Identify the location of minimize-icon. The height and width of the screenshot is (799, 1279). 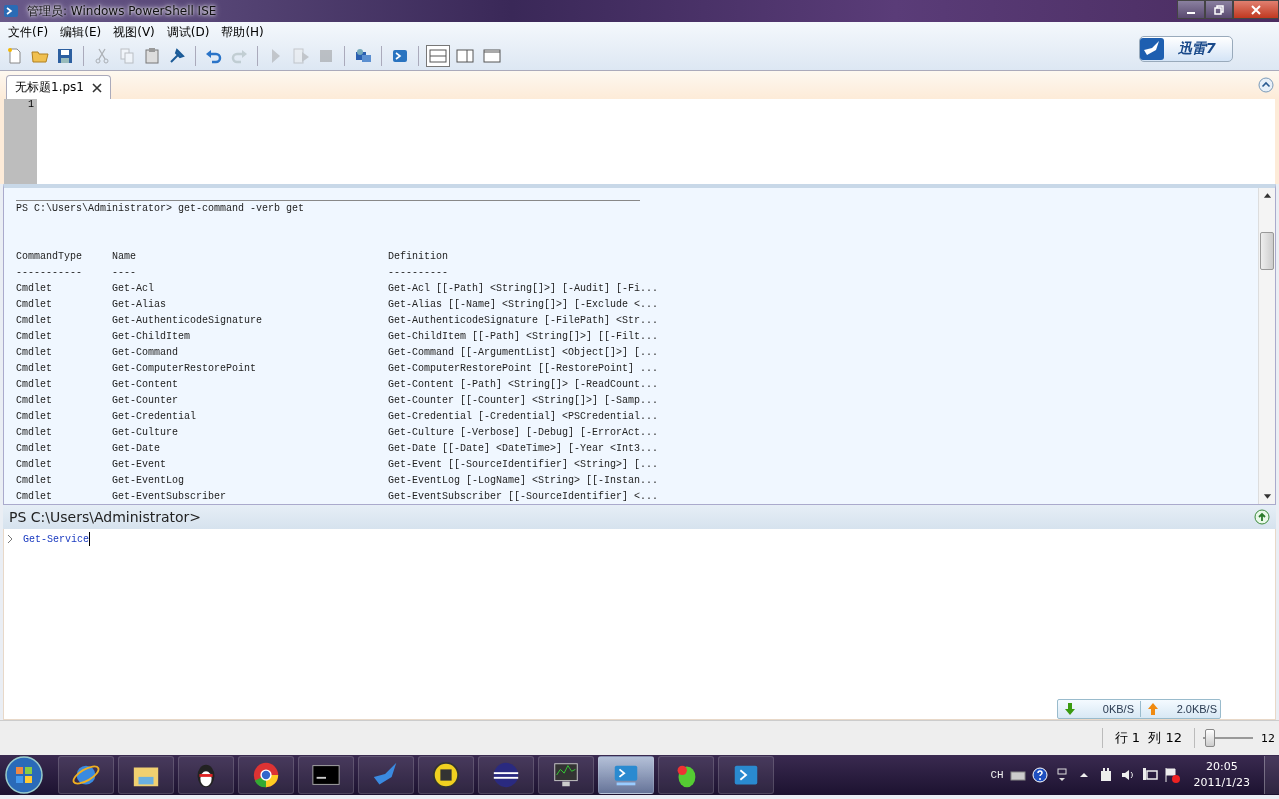
(1191, 12).